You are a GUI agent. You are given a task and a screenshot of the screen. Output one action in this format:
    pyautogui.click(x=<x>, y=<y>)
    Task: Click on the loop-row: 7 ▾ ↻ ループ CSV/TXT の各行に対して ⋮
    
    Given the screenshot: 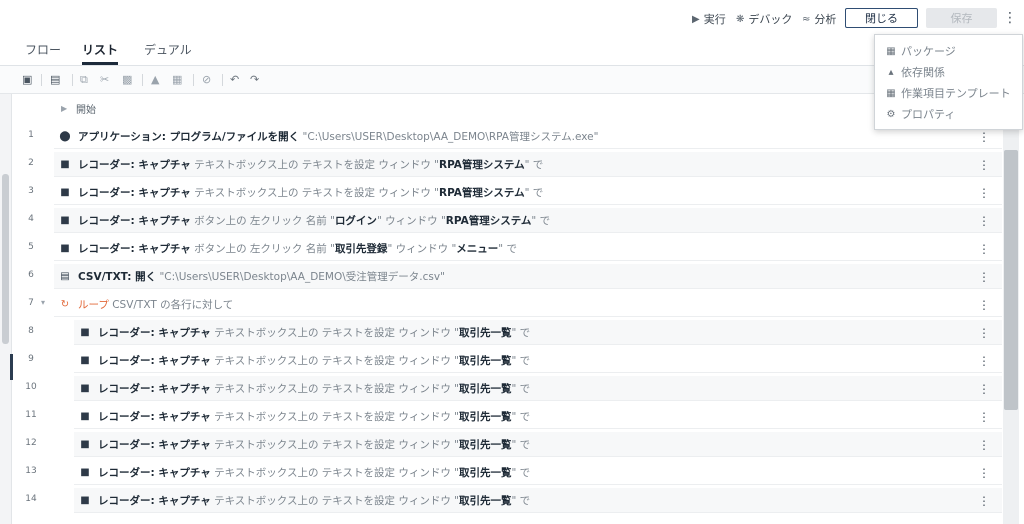 What is the action you would take?
    pyautogui.click(x=507, y=304)
    